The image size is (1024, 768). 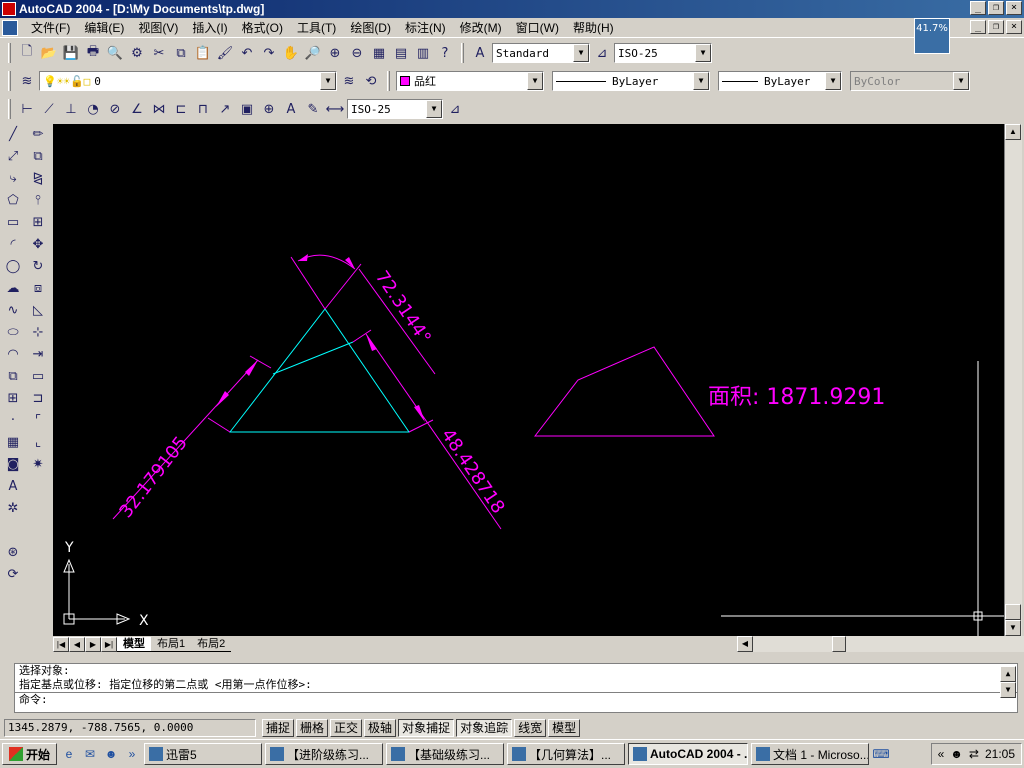 What do you see at coordinates (13, 354) in the screenshot?
I see `ellipse-arc-icon: ◠` at bounding box center [13, 354].